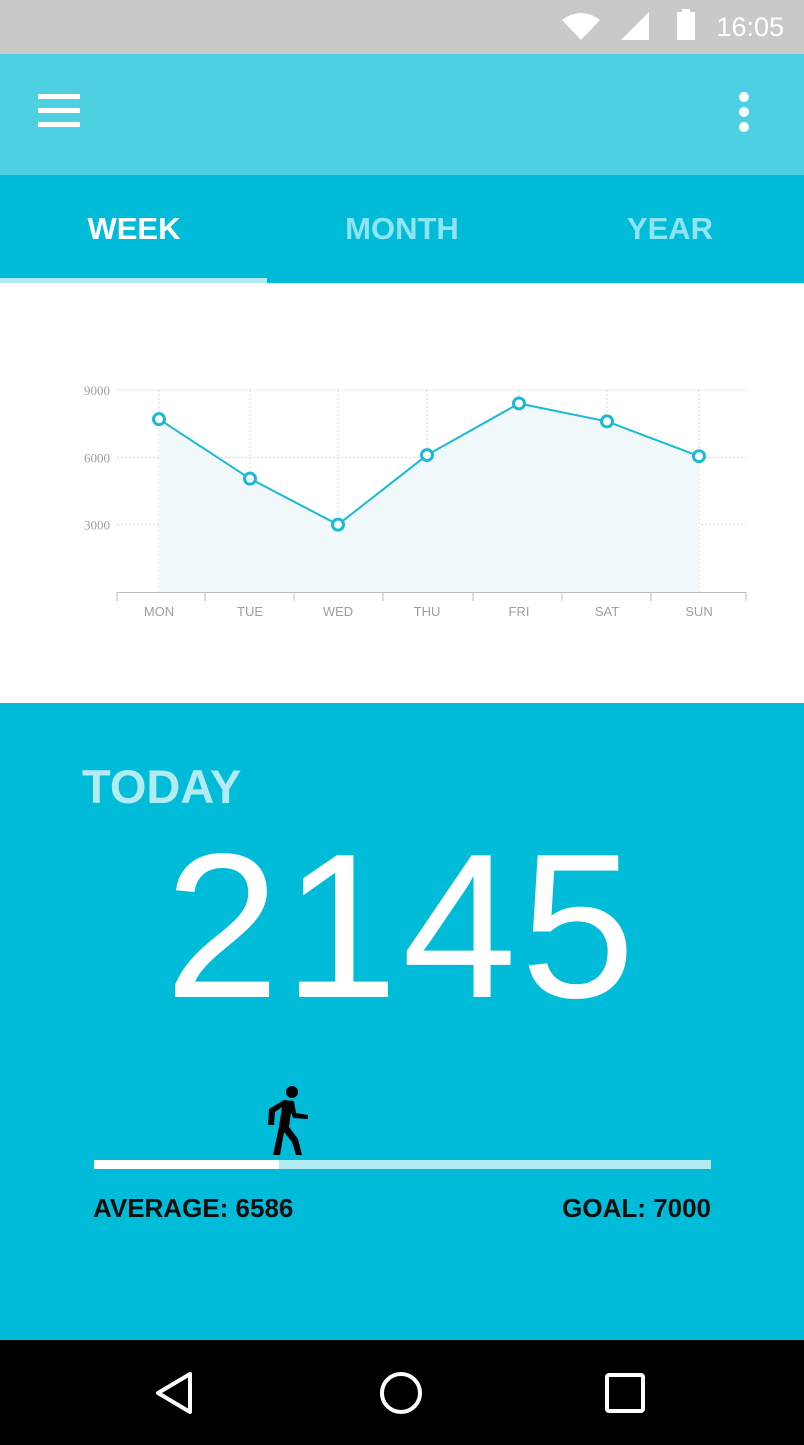 This screenshot has height=1445, width=804. Describe the element at coordinates (60, 112) in the screenshot. I see `menu-icon` at that location.